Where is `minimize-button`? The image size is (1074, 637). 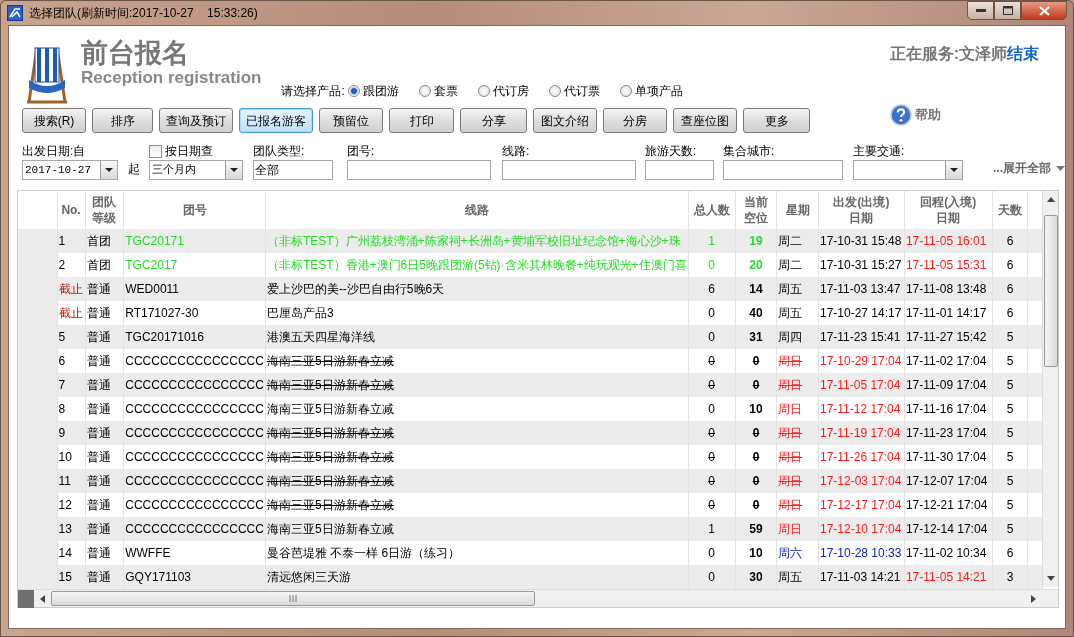
minimize-button is located at coordinates (980, 10).